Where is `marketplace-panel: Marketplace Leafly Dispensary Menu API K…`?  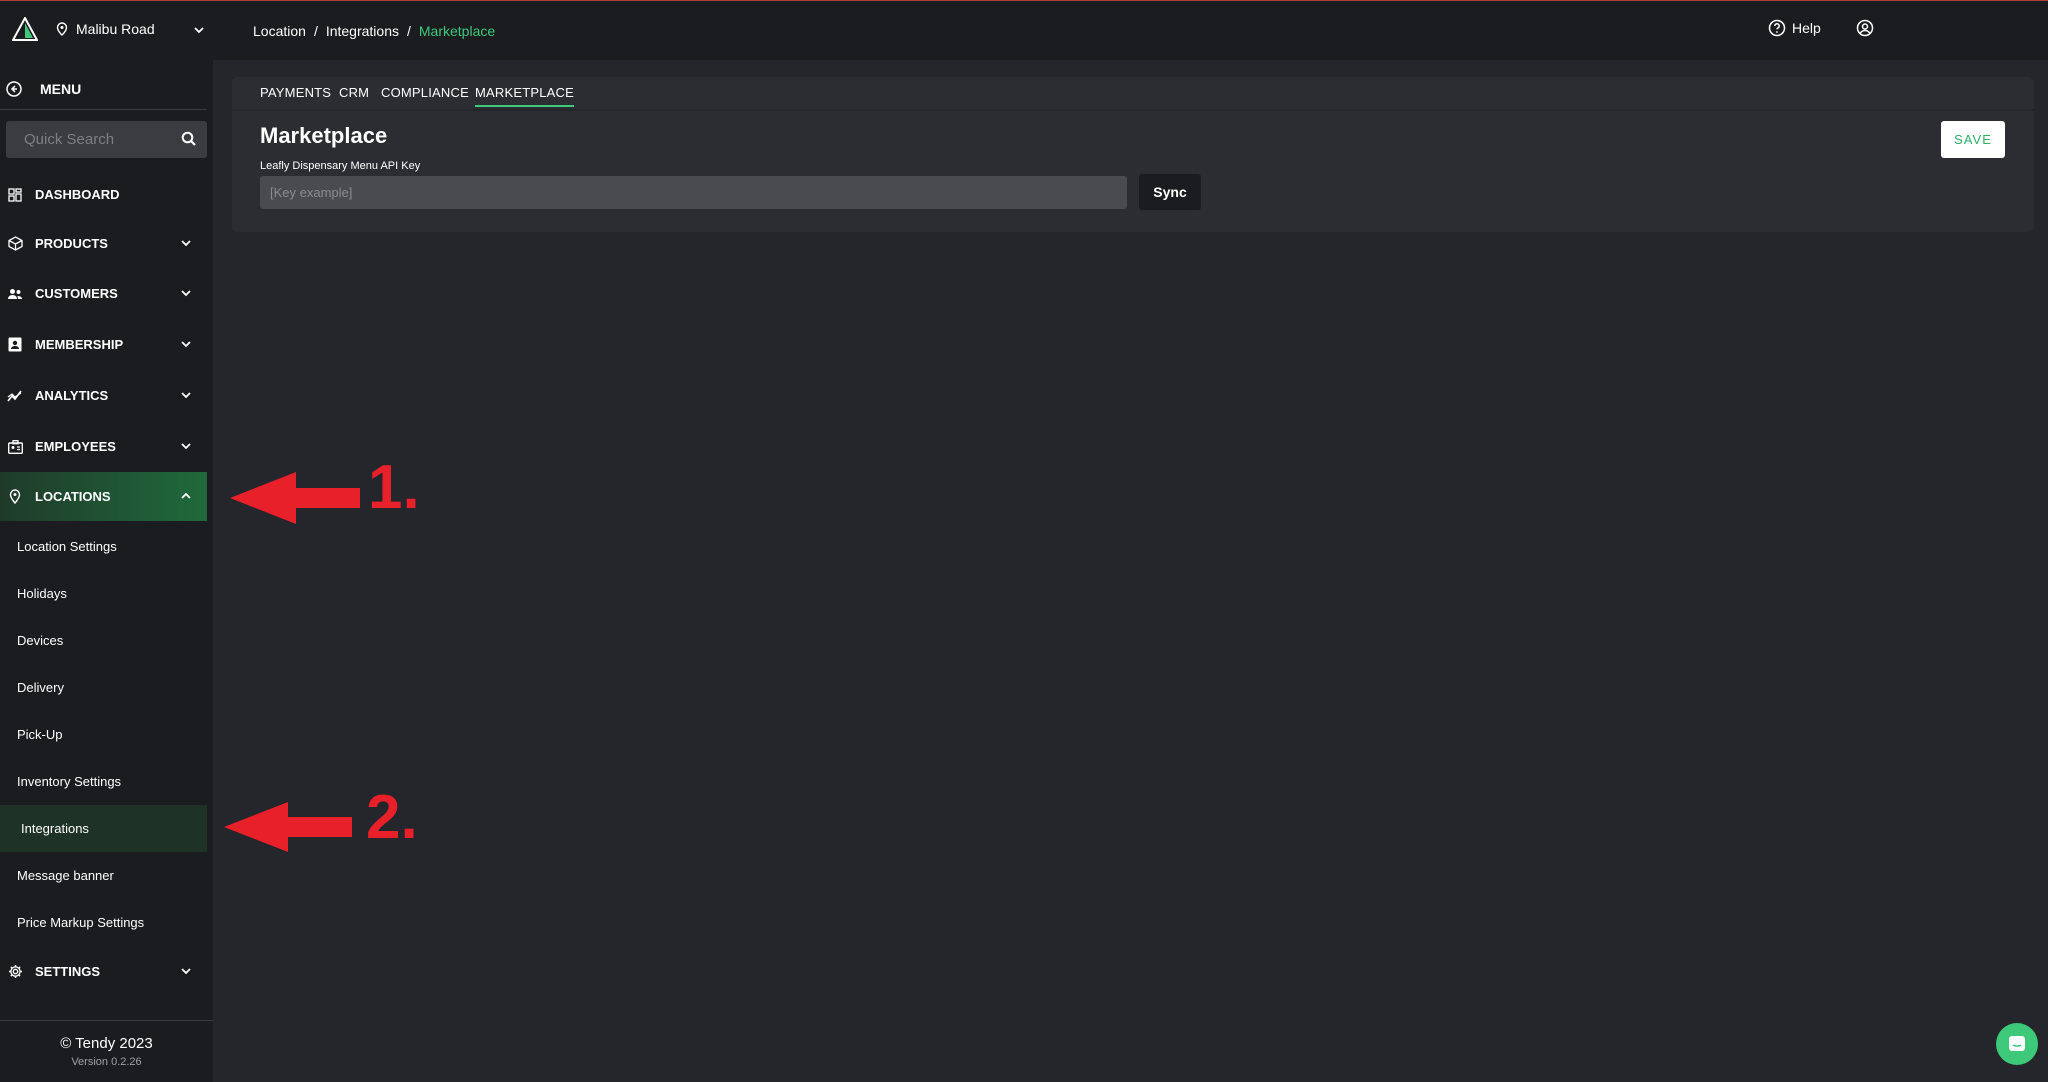
marketplace-panel: Marketplace Leafly Dispensary Menu API K… is located at coordinates (1133, 171).